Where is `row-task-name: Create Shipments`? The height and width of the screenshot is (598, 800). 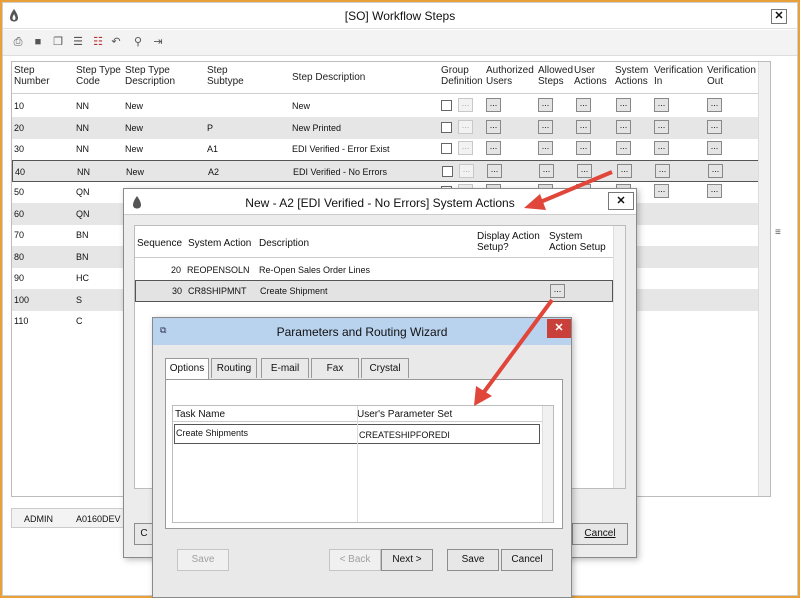
row-task-name: Create Shipments is located at coordinates (212, 433).